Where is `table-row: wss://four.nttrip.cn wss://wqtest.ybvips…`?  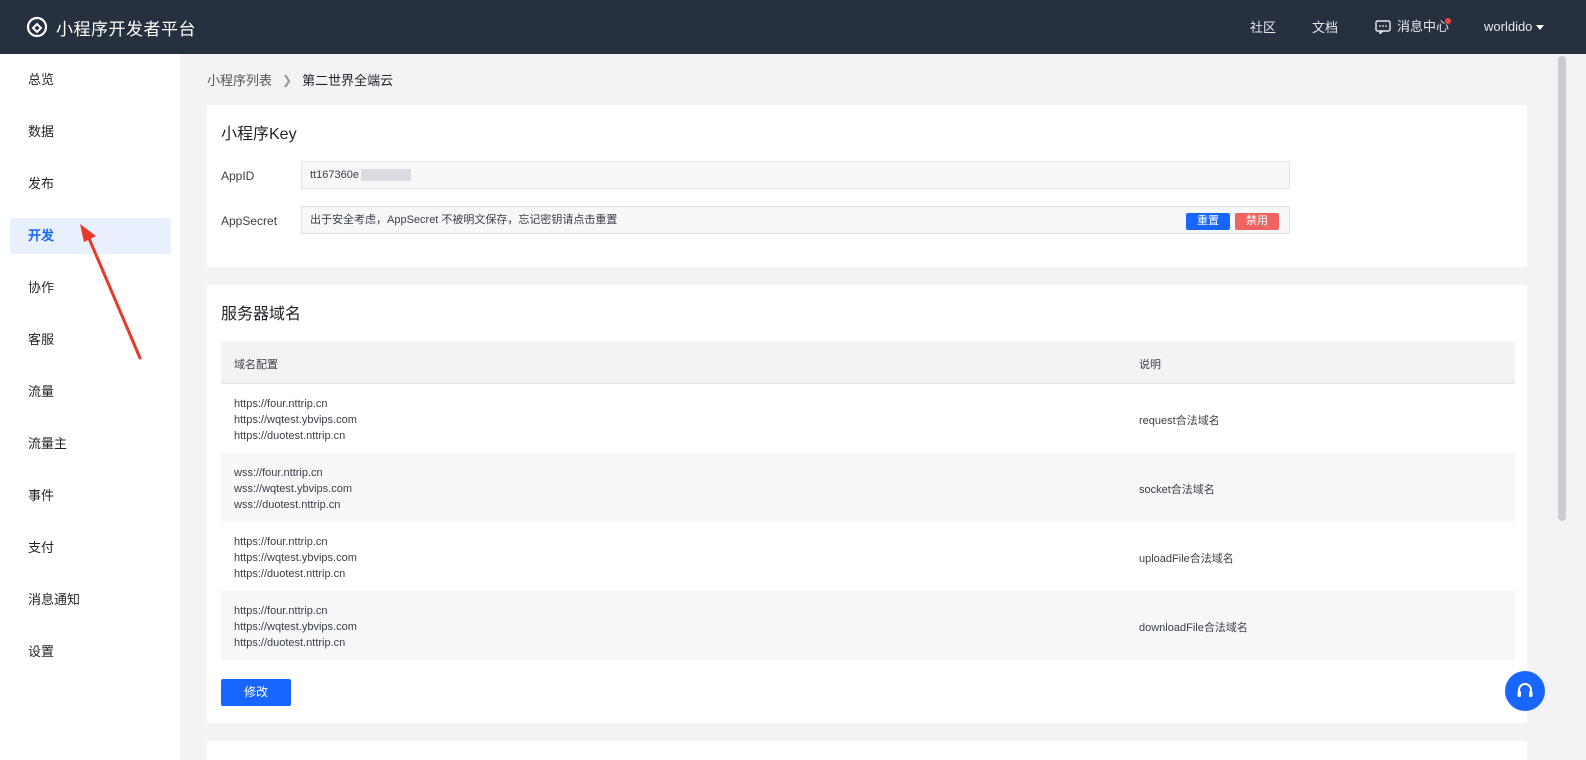 table-row: wss://four.nttrip.cn wss://wqtest.ybvips… is located at coordinates (868, 487).